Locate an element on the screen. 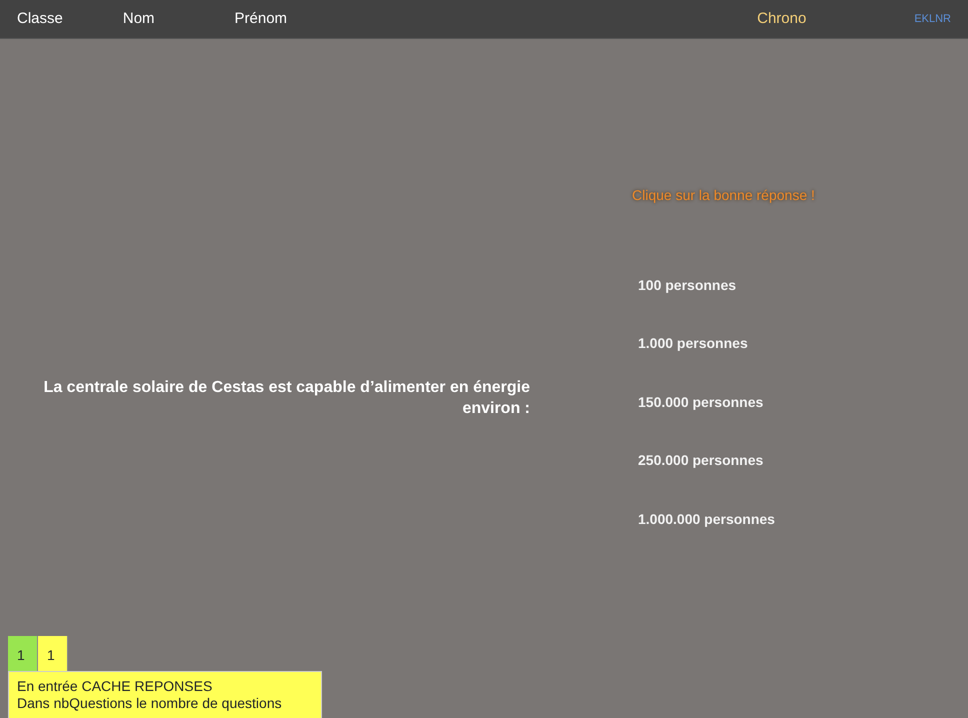 The image size is (968, 718). answer-option: 1.000 personnes is located at coordinates (693, 343).